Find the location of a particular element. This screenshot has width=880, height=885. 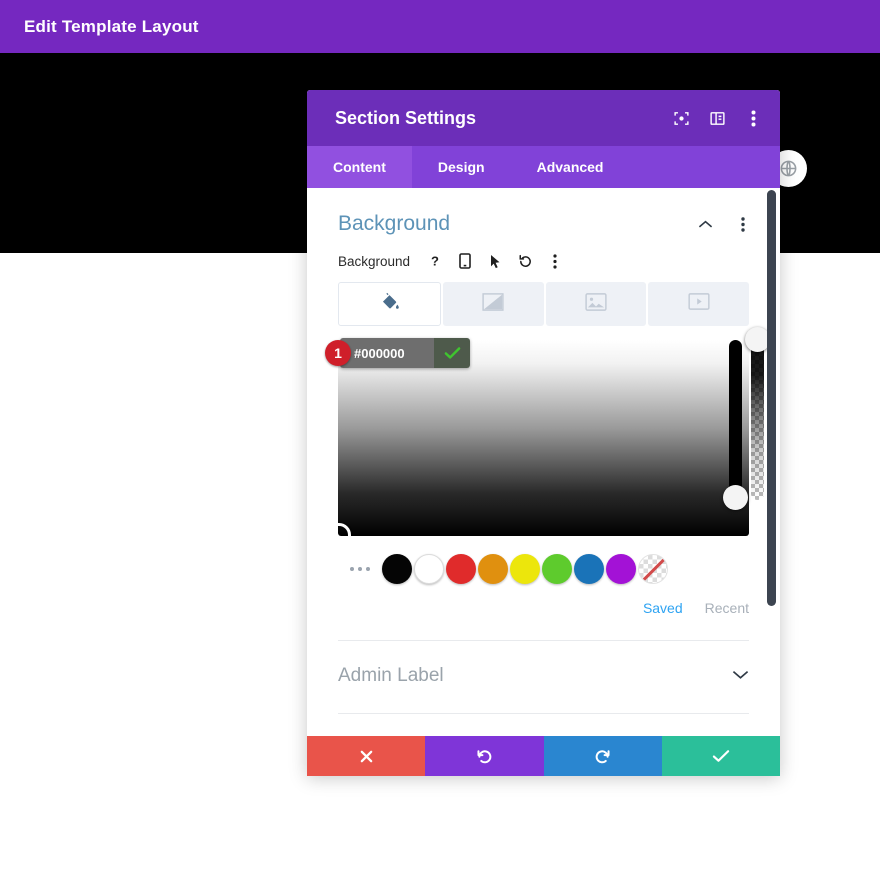

check-icon is located at coordinates (721, 756).